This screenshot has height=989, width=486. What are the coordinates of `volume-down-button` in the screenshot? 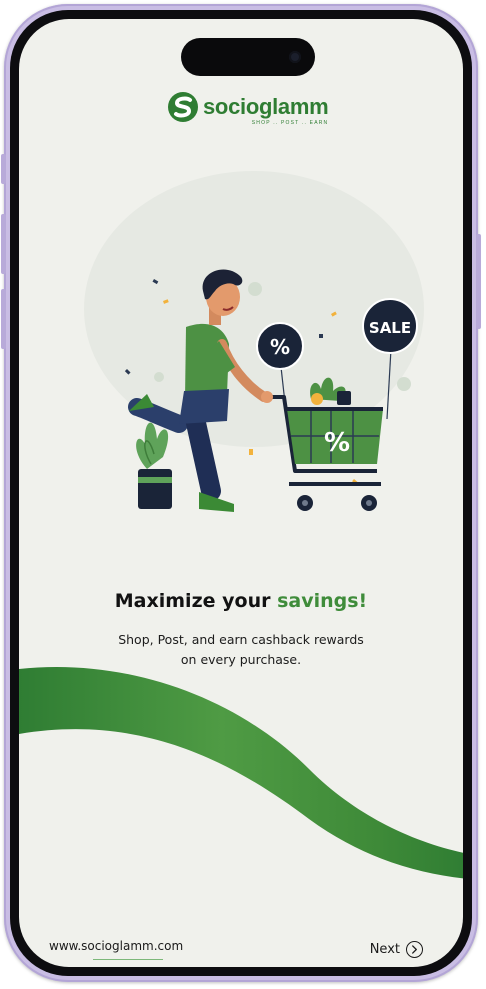 It's located at (3, 319).